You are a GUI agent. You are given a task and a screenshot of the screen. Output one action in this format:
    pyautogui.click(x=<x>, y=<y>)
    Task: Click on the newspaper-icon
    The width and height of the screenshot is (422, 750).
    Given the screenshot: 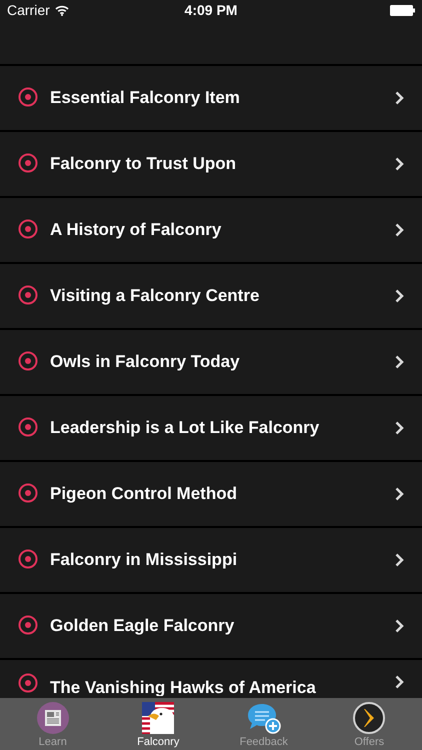 What is the action you would take?
    pyautogui.click(x=52, y=718)
    